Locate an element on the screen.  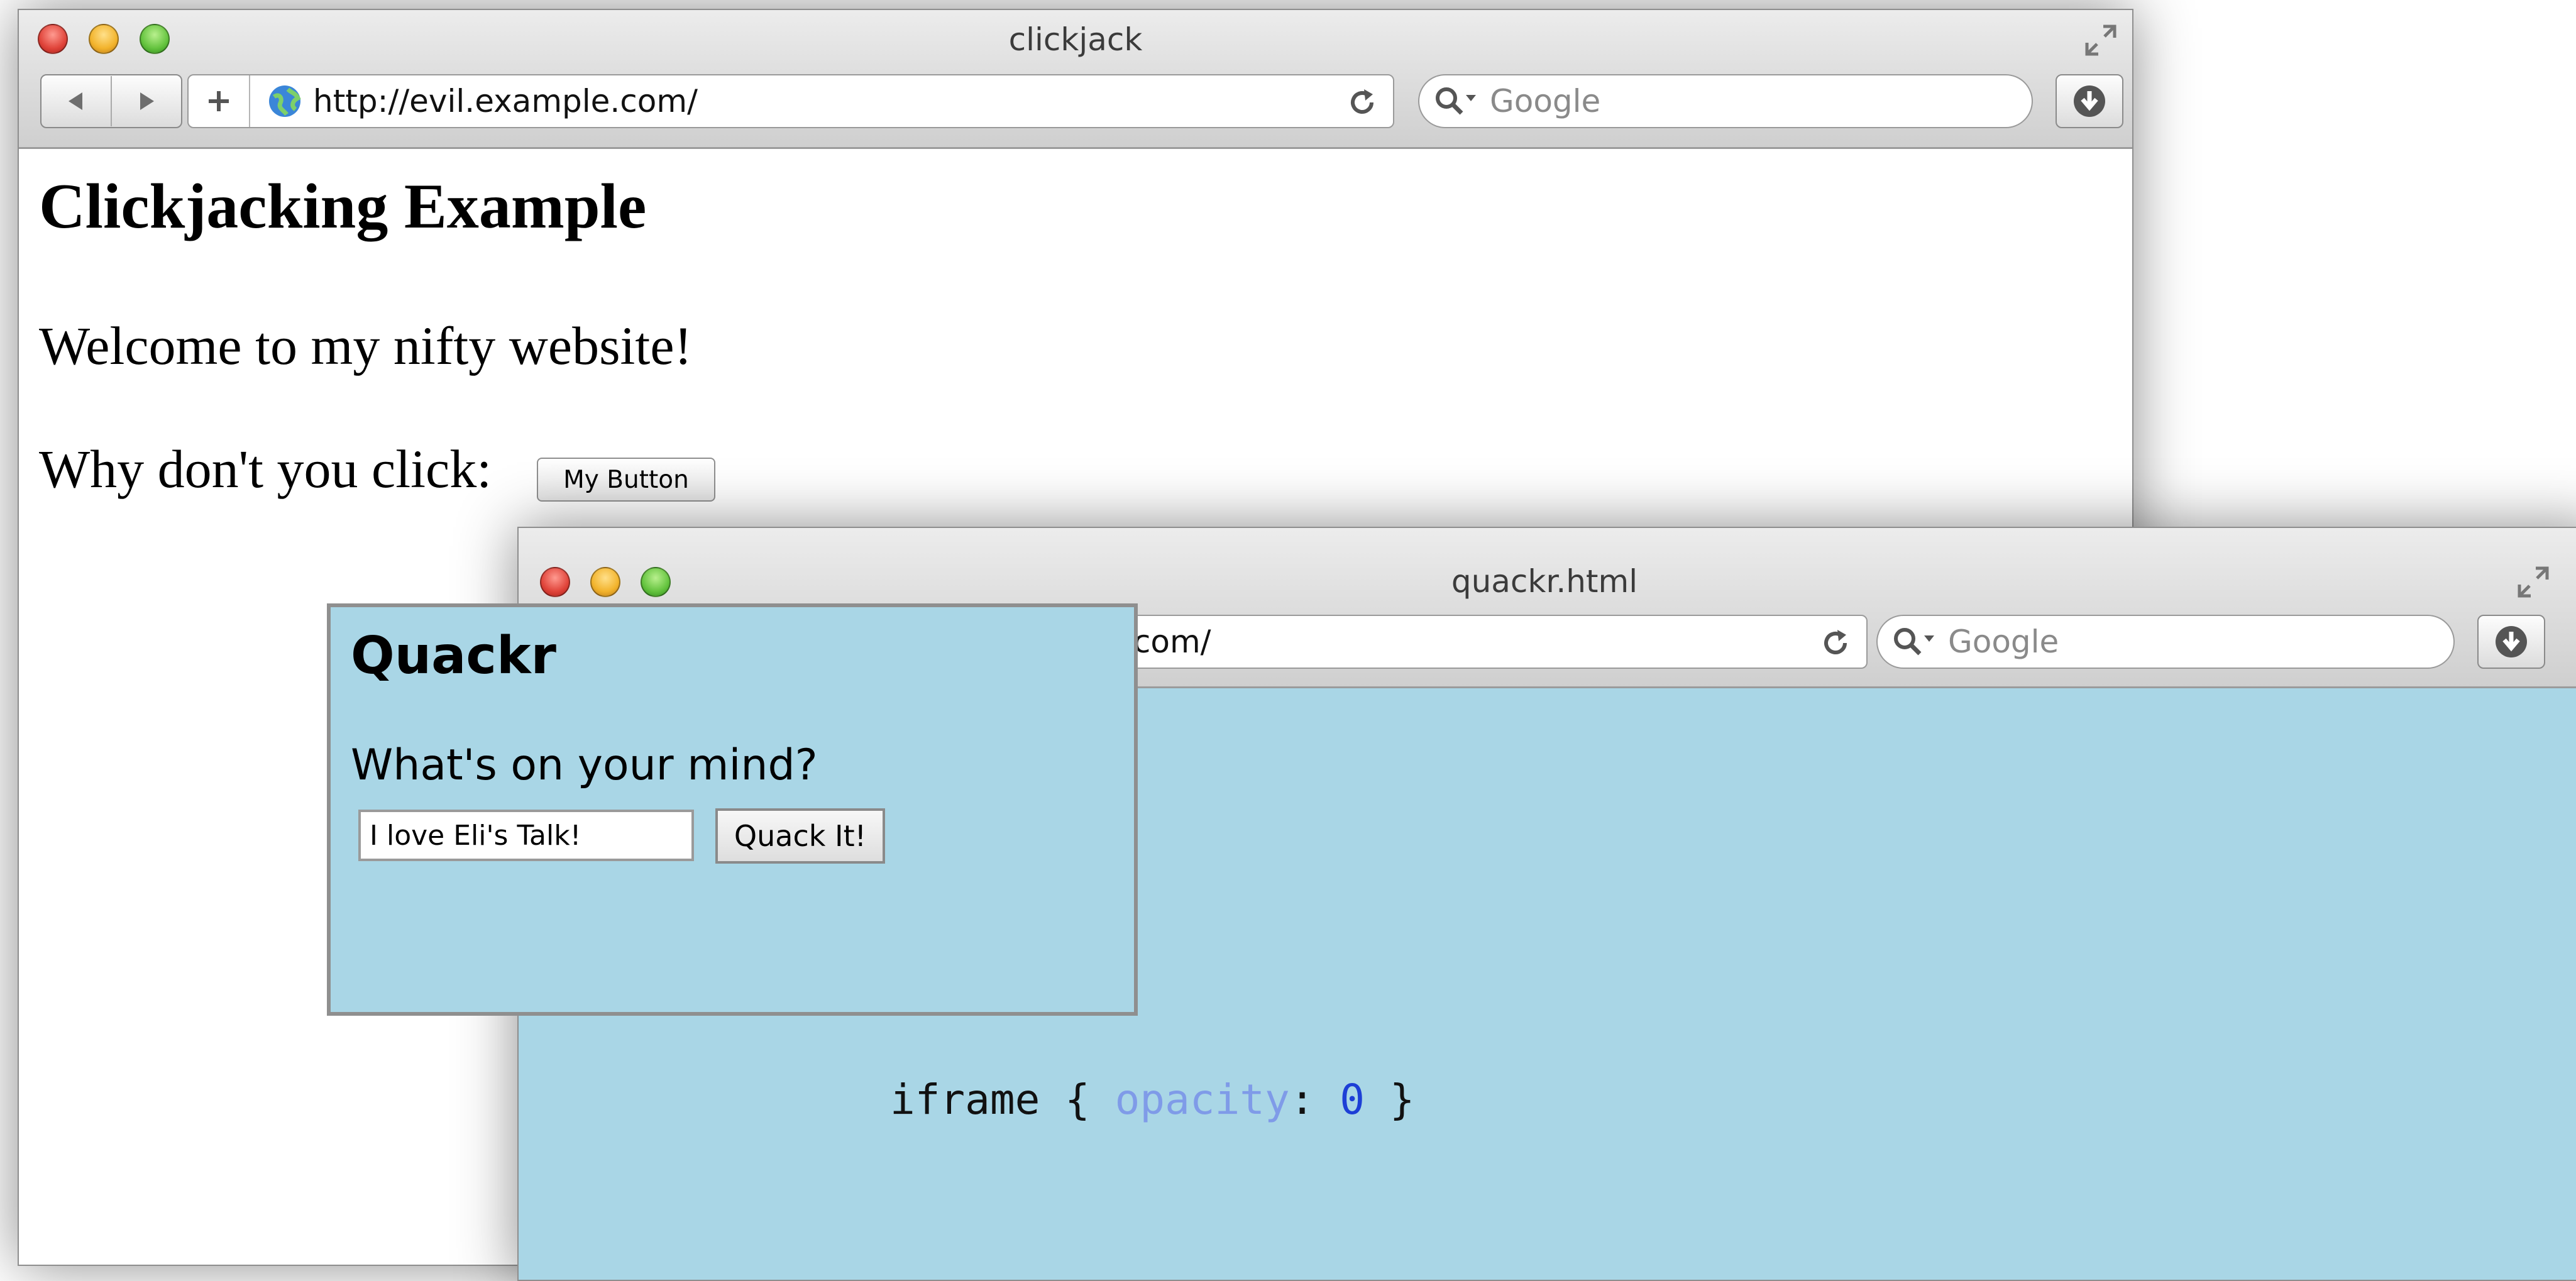
window-title: clickjack is located at coordinates (1075, 39).